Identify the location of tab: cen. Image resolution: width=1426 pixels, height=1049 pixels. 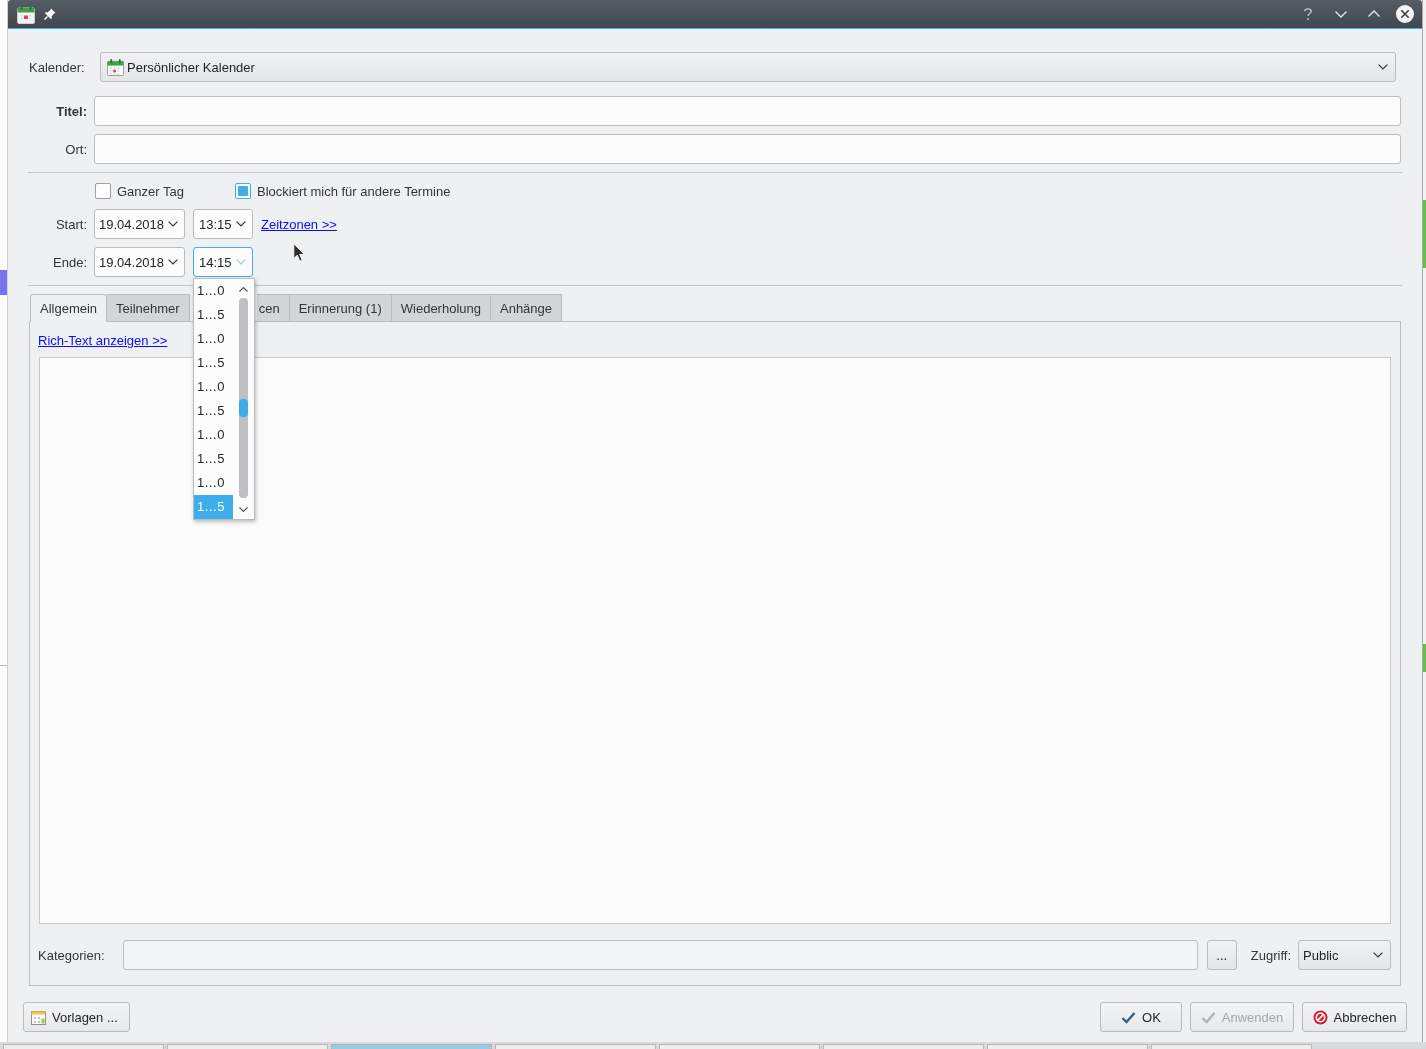
(273, 308).